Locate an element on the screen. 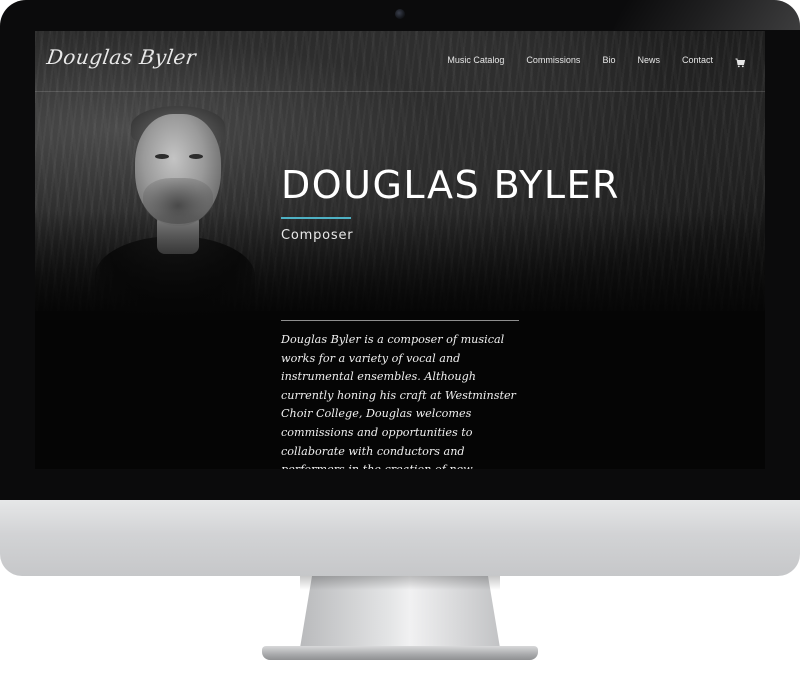 This screenshot has height=673, width=800. nav-commissions: Commissions is located at coordinates (553, 60).